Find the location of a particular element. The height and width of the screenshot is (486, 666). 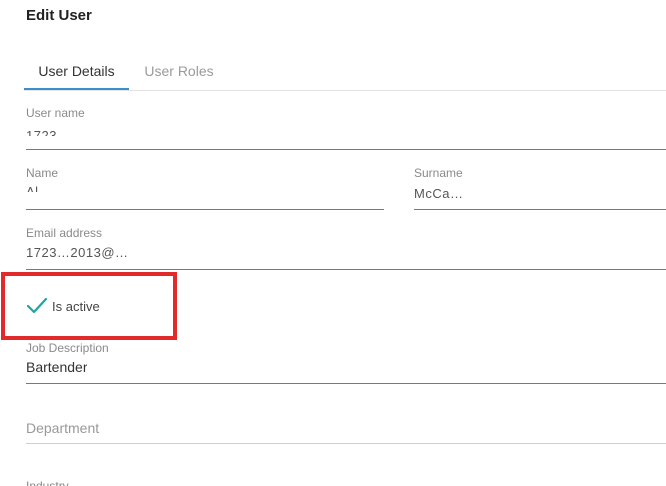

tab-user-details: User Details is located at coordinates (76, 71).